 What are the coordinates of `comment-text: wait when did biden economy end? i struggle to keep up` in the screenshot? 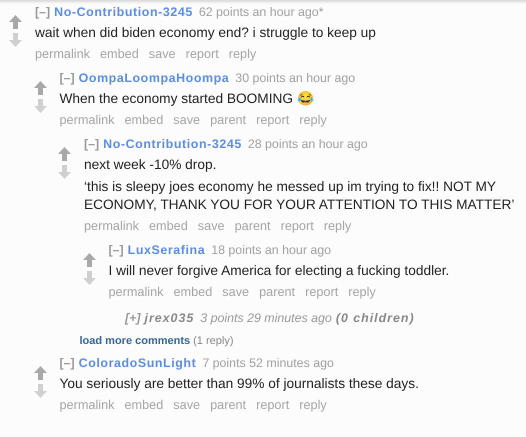 It's located at (206, 33).